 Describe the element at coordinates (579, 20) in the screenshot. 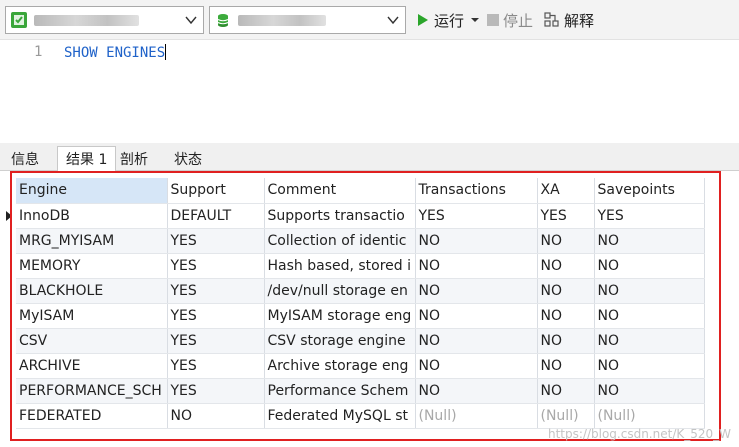

I see `explain-label: 解释` at that location.